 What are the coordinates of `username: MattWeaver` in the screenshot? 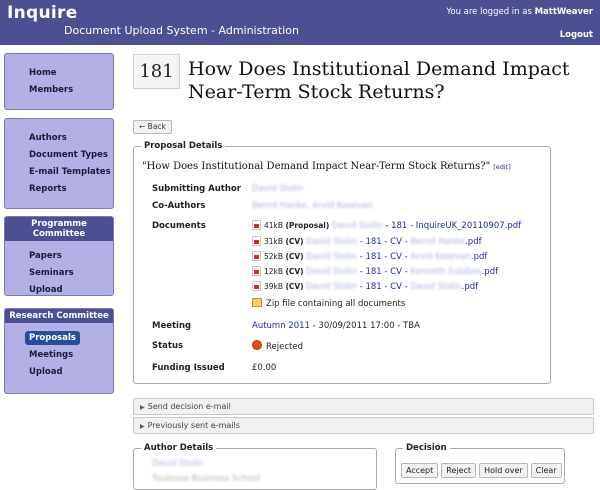 It's located at (563, 12).